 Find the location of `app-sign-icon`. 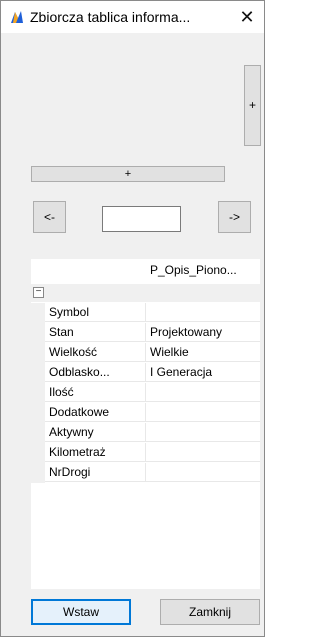

app-sign-icon is located at coordinates (17, 17).